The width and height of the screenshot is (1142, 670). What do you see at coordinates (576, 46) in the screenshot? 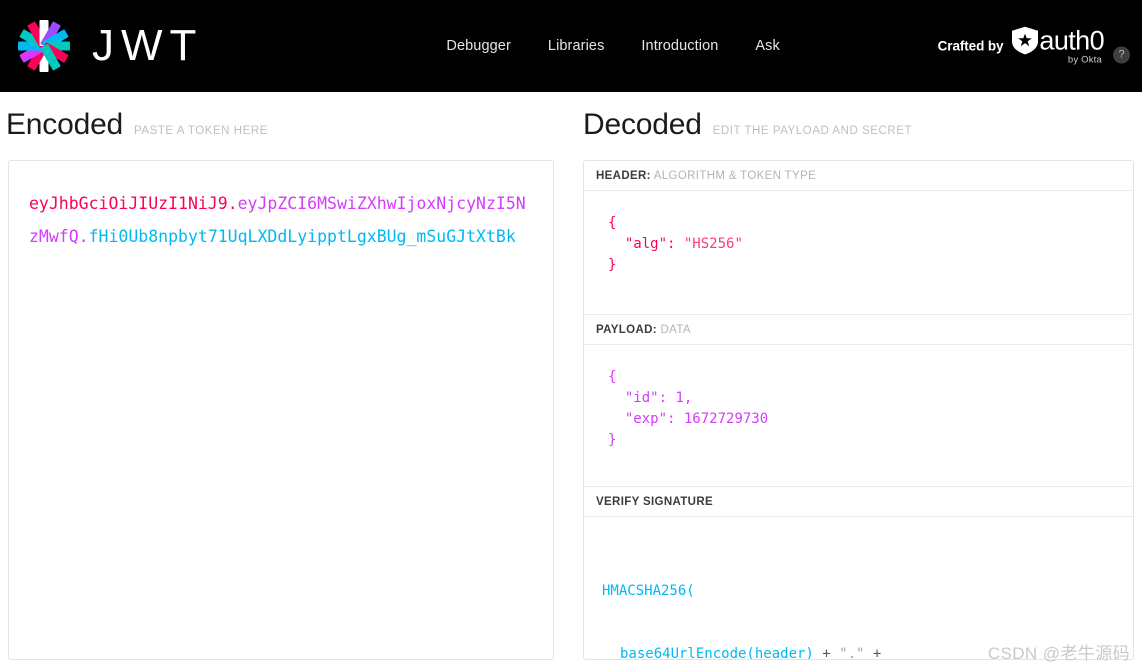
I see `nav-item-libraries: Libraries` at bounding box center [576, 46].